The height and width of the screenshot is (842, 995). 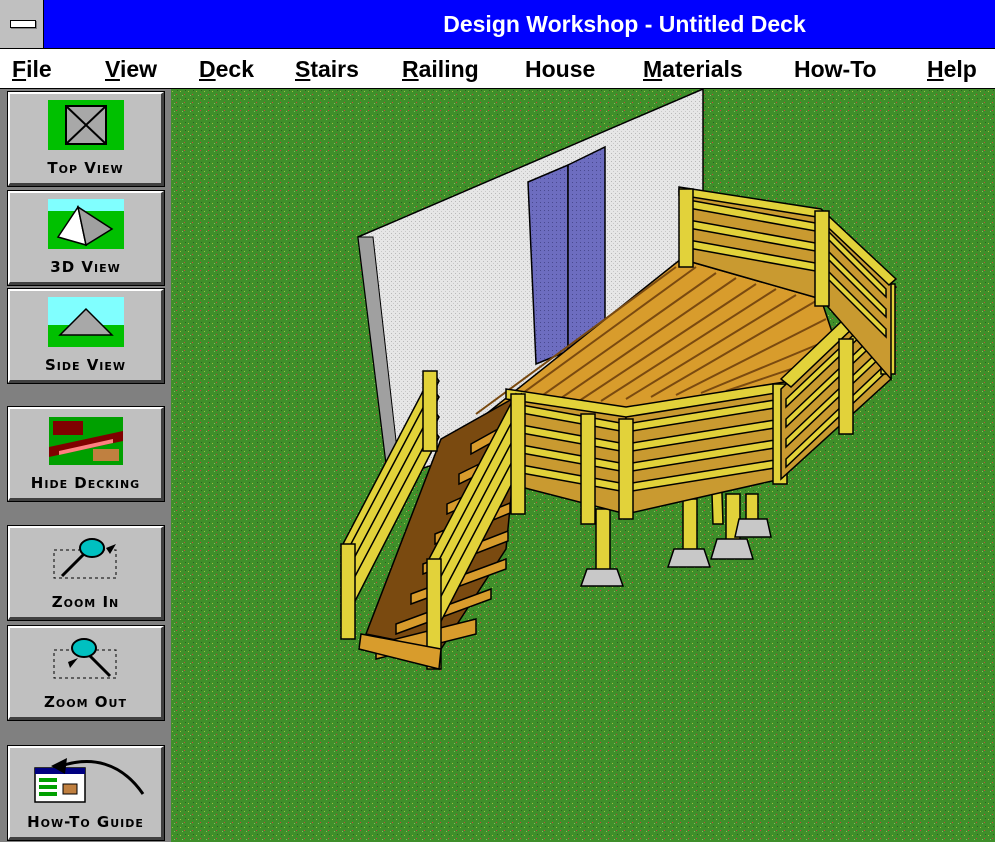 I want to click on how-to-guide-button: How-To Guide, so click(x=86, y=793).